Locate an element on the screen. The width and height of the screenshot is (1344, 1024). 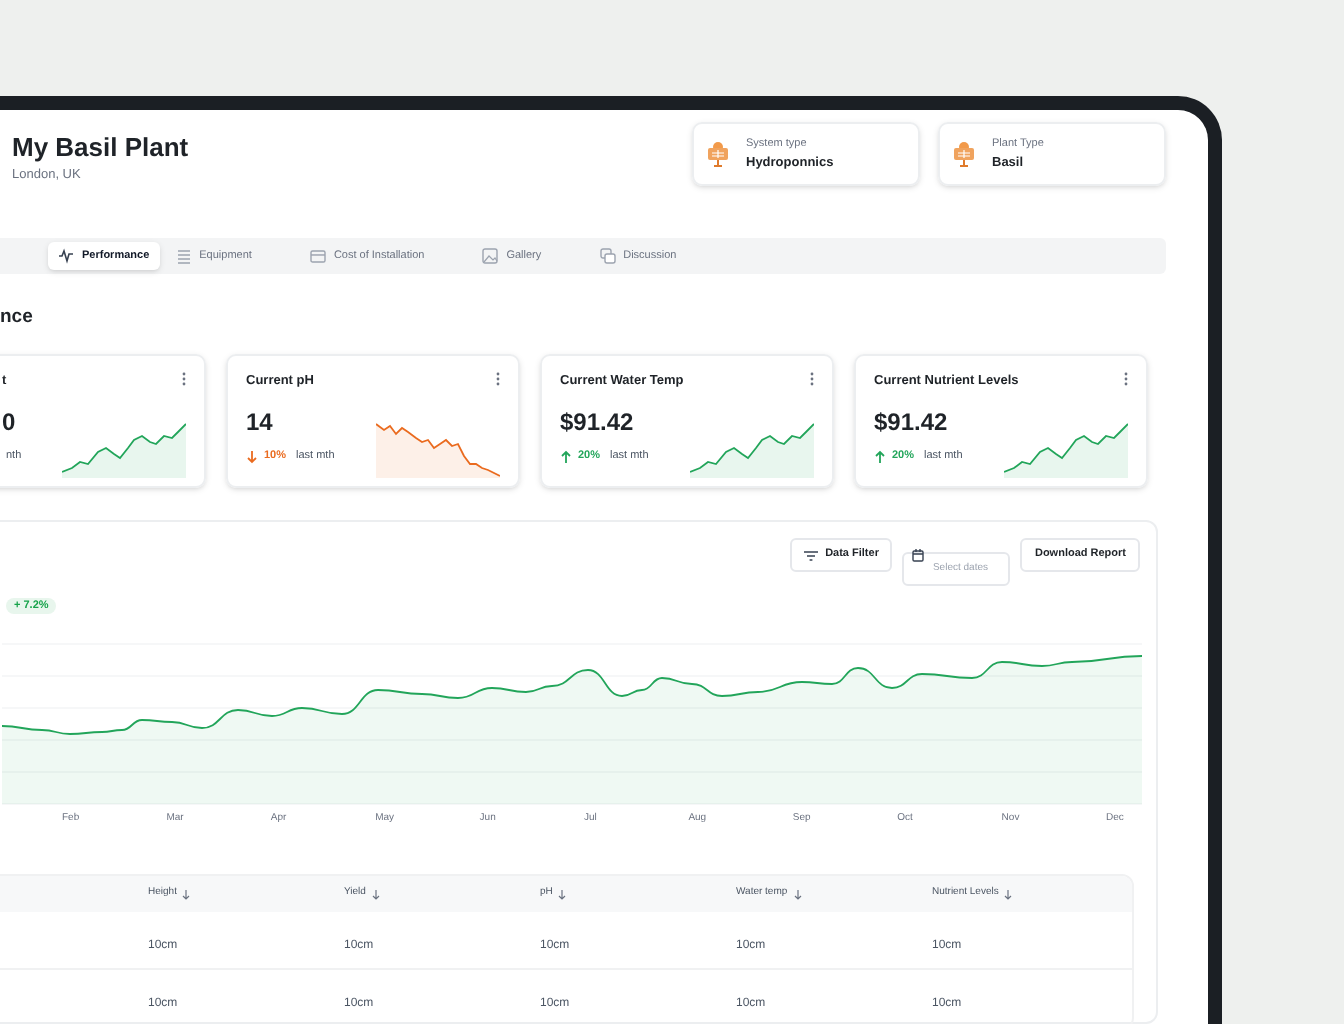
list-icon is located at coordinates (183, 256).